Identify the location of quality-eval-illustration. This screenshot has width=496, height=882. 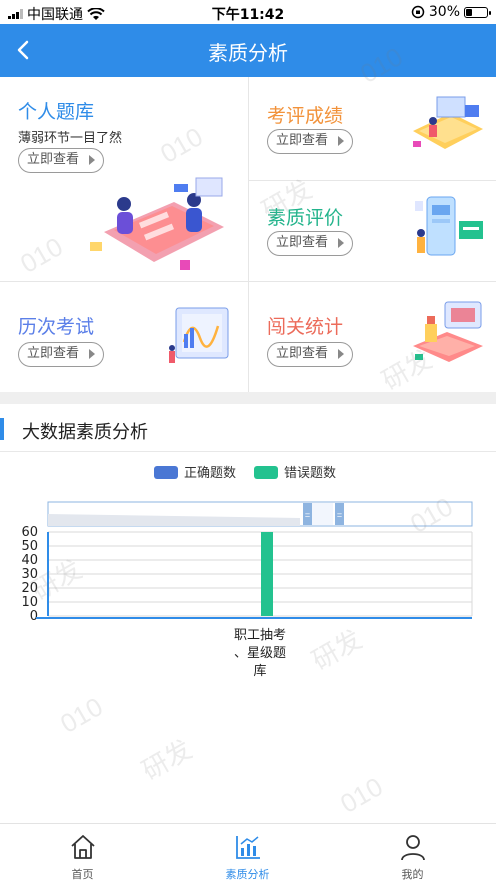
(449, 226).